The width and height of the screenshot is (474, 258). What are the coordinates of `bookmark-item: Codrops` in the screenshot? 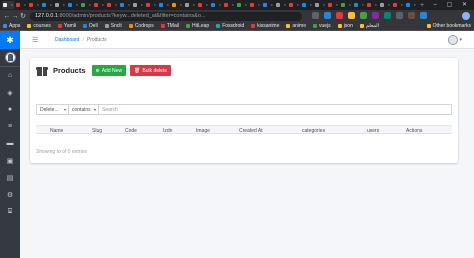 It's located at (141, 26).